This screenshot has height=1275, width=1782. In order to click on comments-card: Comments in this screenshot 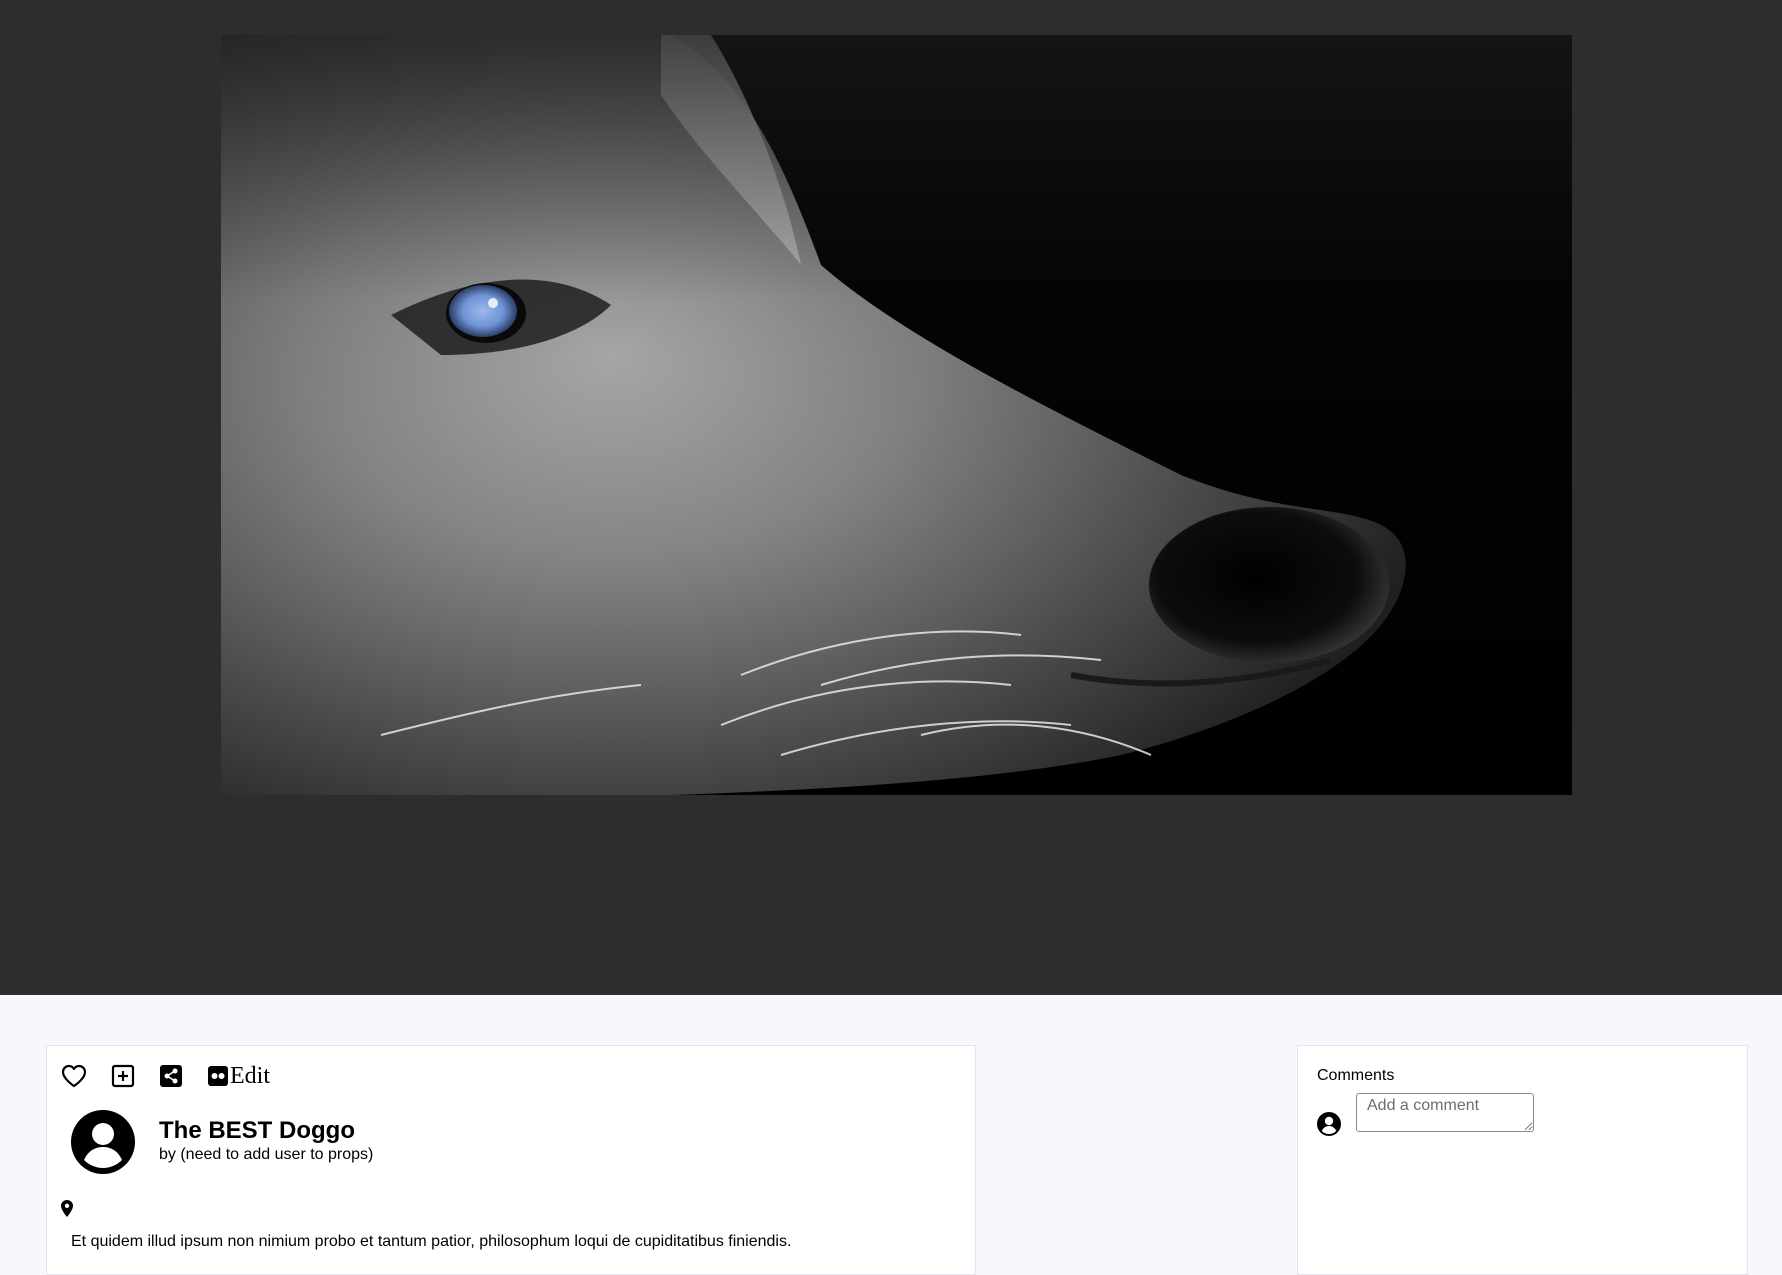, I will do `click(1522, 1160)`.